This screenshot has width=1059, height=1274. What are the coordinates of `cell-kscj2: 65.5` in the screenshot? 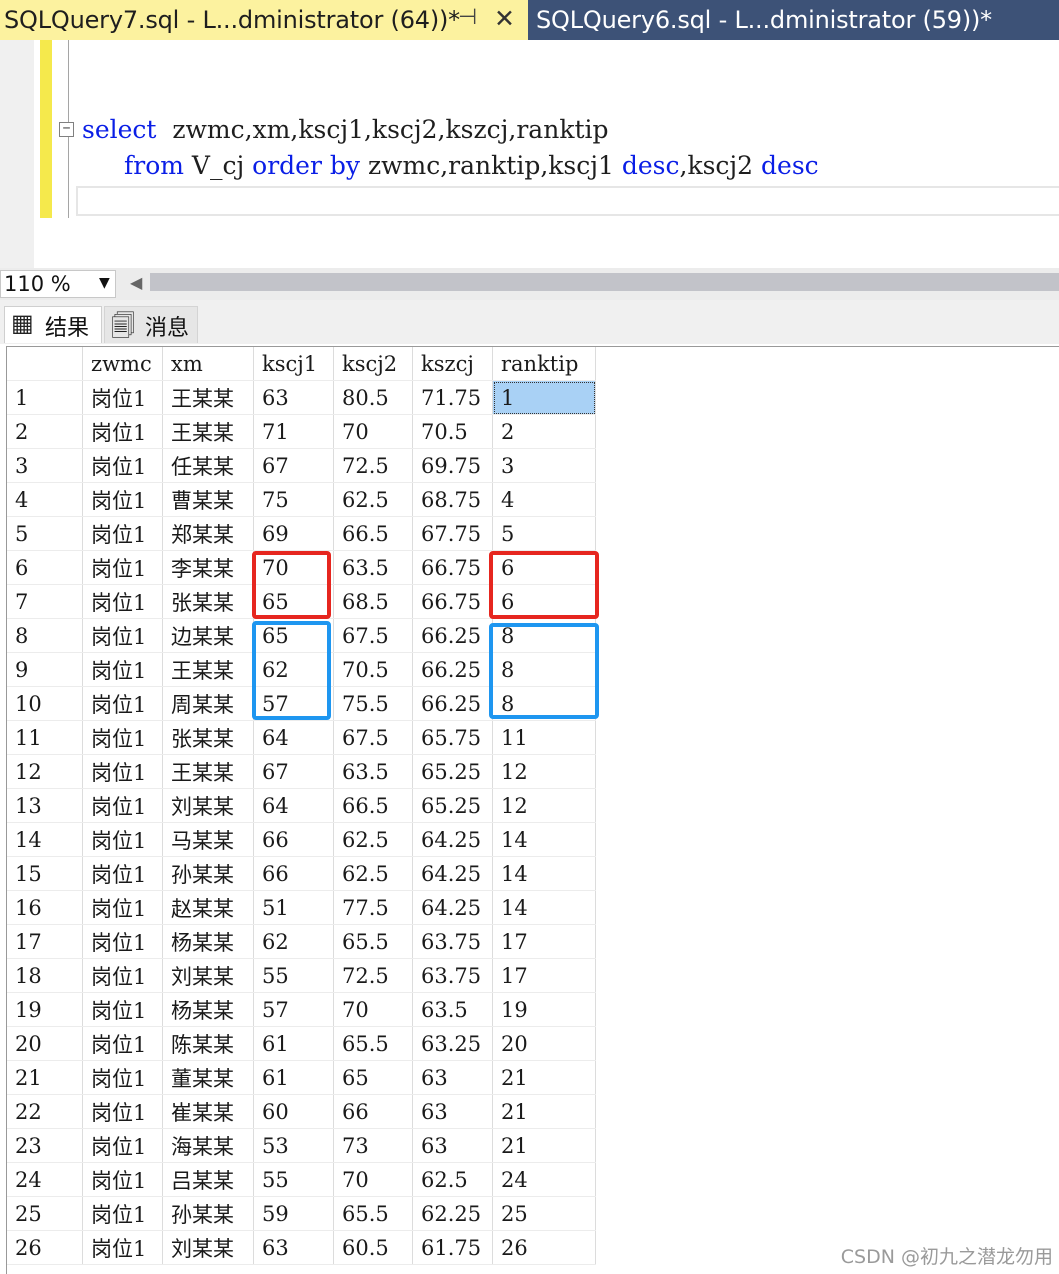 It's located at (373, 941).